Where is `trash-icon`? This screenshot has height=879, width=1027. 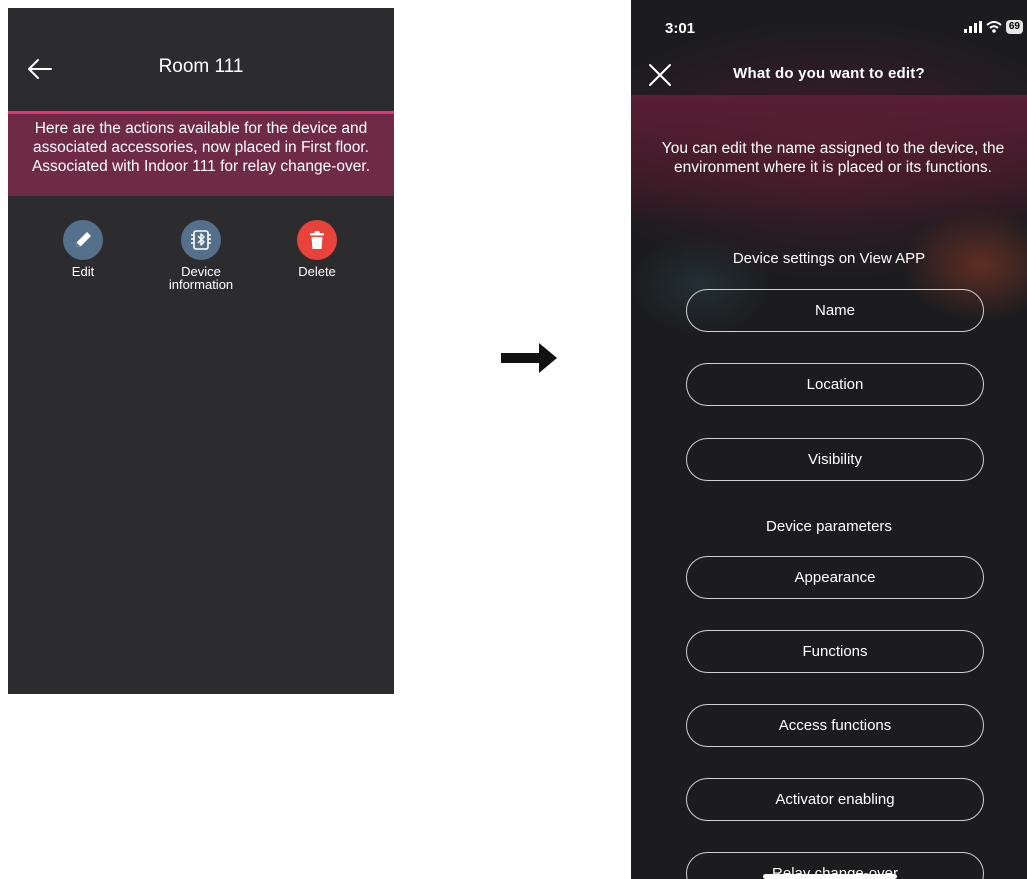
trash-icon is located at coordinates (317, 240).